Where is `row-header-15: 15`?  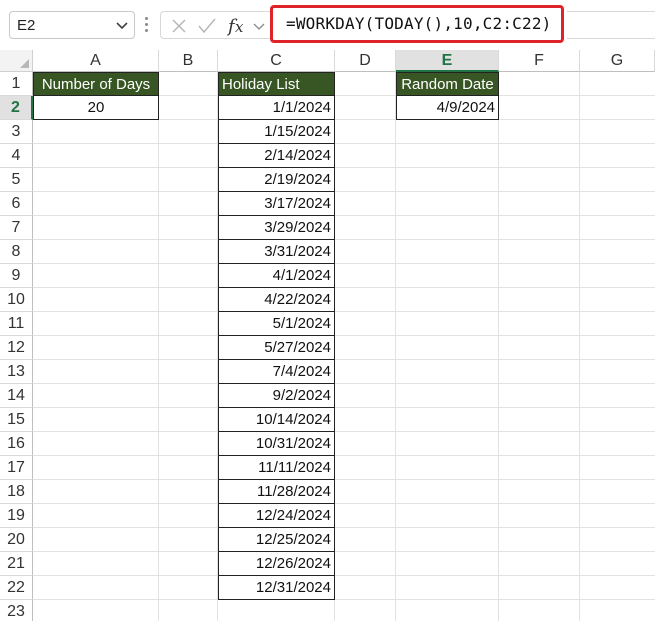 row-header-15: 15 is located at coordinates (16, 420).